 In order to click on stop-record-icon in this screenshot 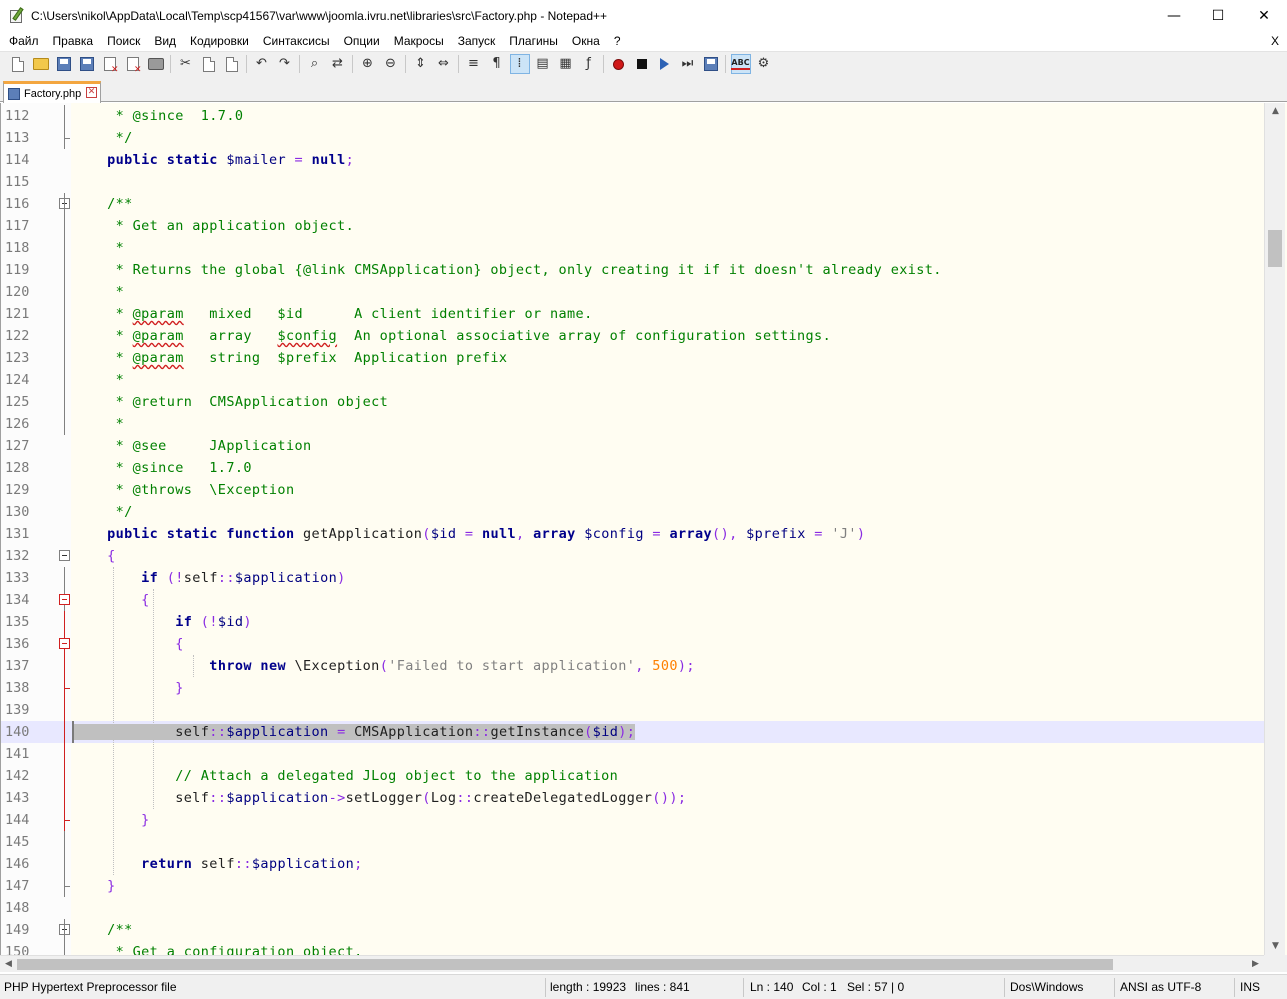, I will do `click(642, 64)`.